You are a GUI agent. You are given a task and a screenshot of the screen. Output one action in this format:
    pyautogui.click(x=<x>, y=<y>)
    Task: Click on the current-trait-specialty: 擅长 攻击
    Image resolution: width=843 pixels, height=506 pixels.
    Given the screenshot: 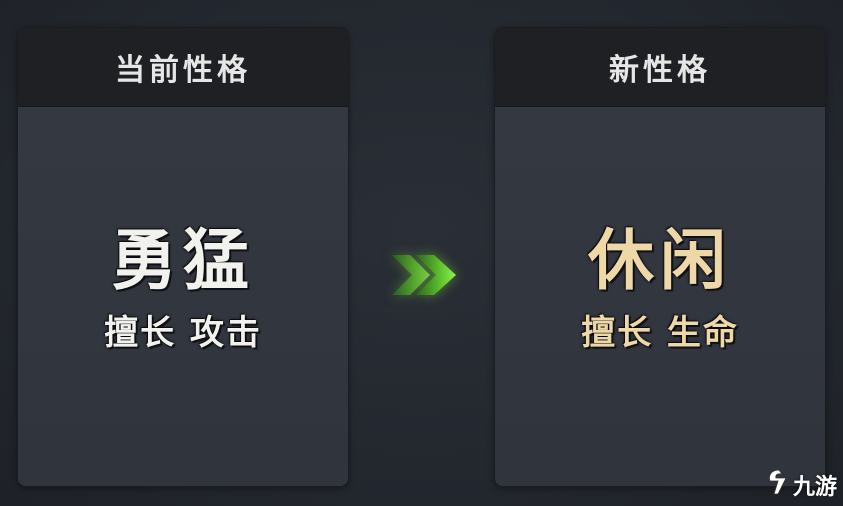 What is the action you would take?
    pyautogui.click(x=183, y=333)
    